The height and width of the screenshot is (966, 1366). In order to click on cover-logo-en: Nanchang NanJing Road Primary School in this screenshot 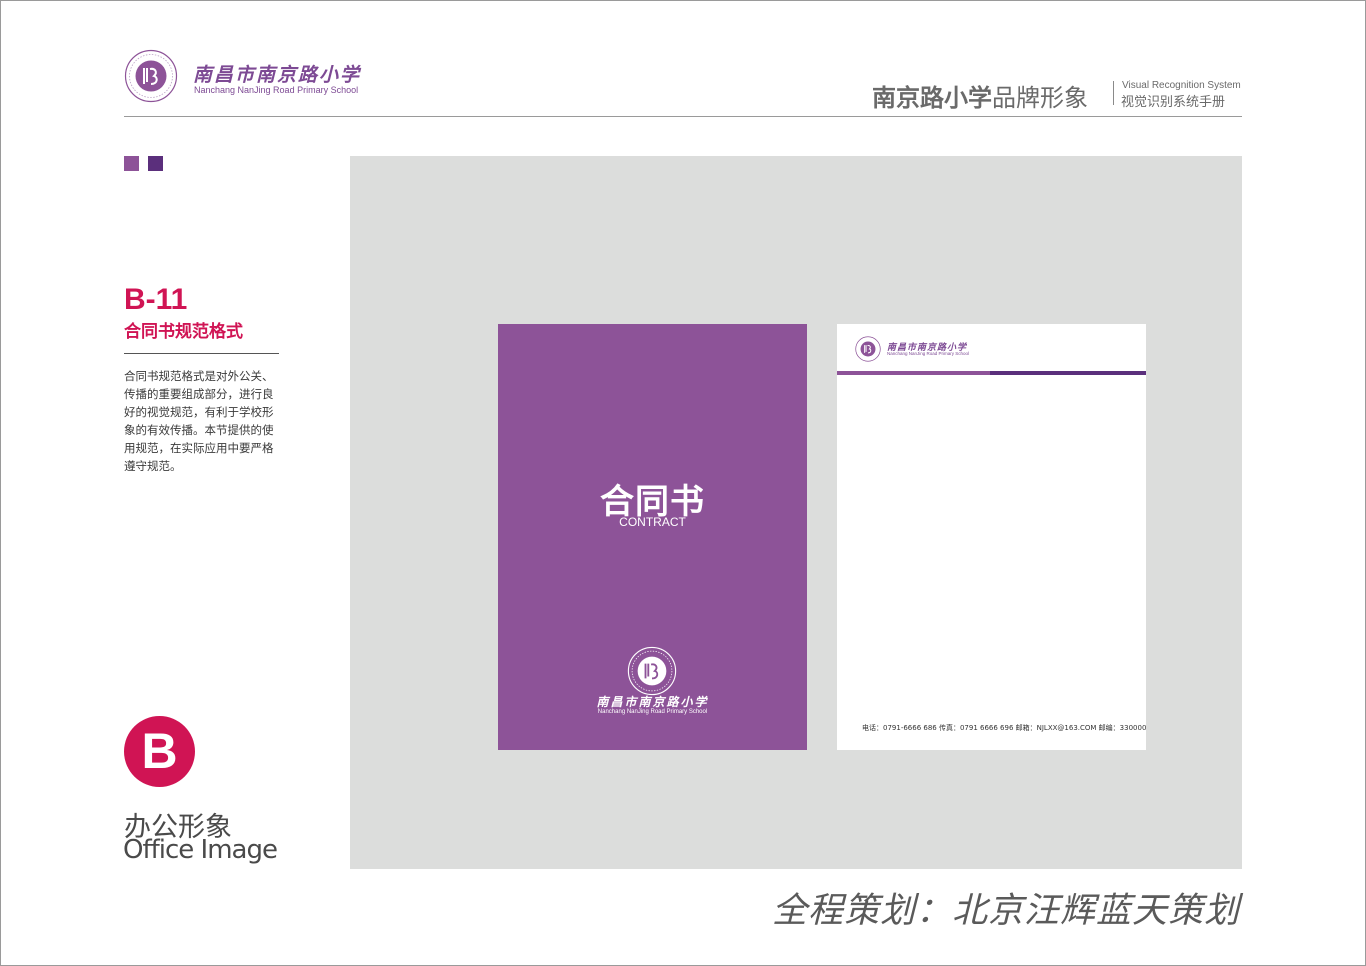, I will do `click(652, 712)`.